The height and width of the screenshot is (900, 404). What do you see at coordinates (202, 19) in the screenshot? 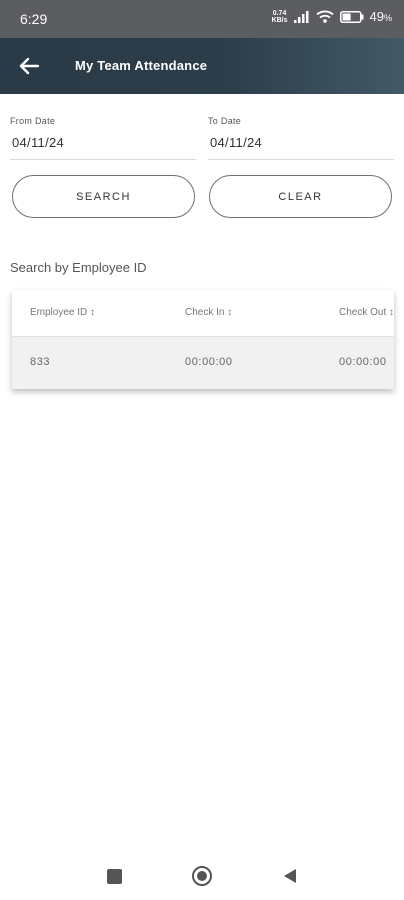
I see `status-bar: 6:29 0.74 KB/s 49%` at bounding box center [202, 19].